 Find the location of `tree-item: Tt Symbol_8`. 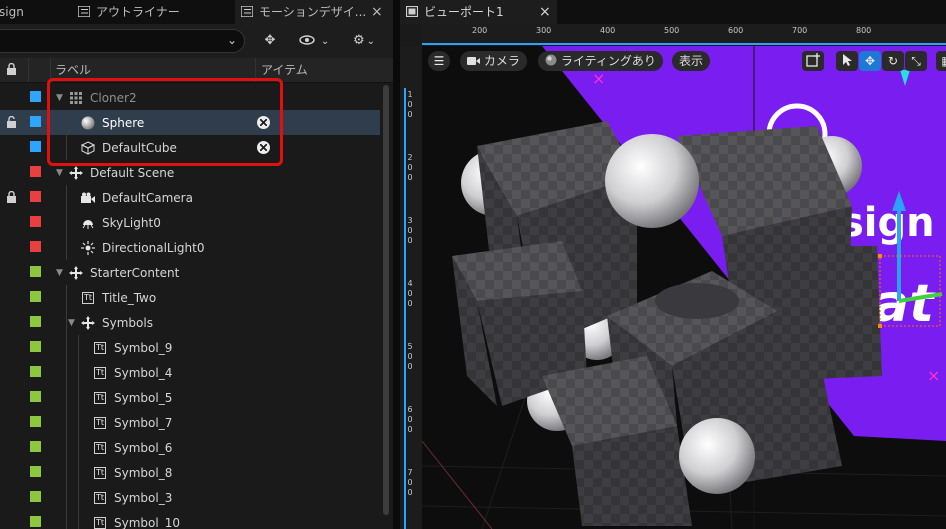

tree-item: Tt Symbol_8 is located at coordinates (126, 472).